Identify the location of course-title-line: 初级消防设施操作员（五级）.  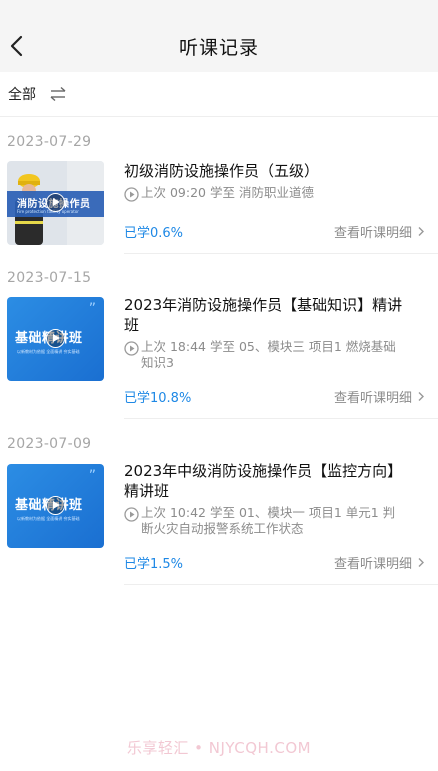
(222, 171).